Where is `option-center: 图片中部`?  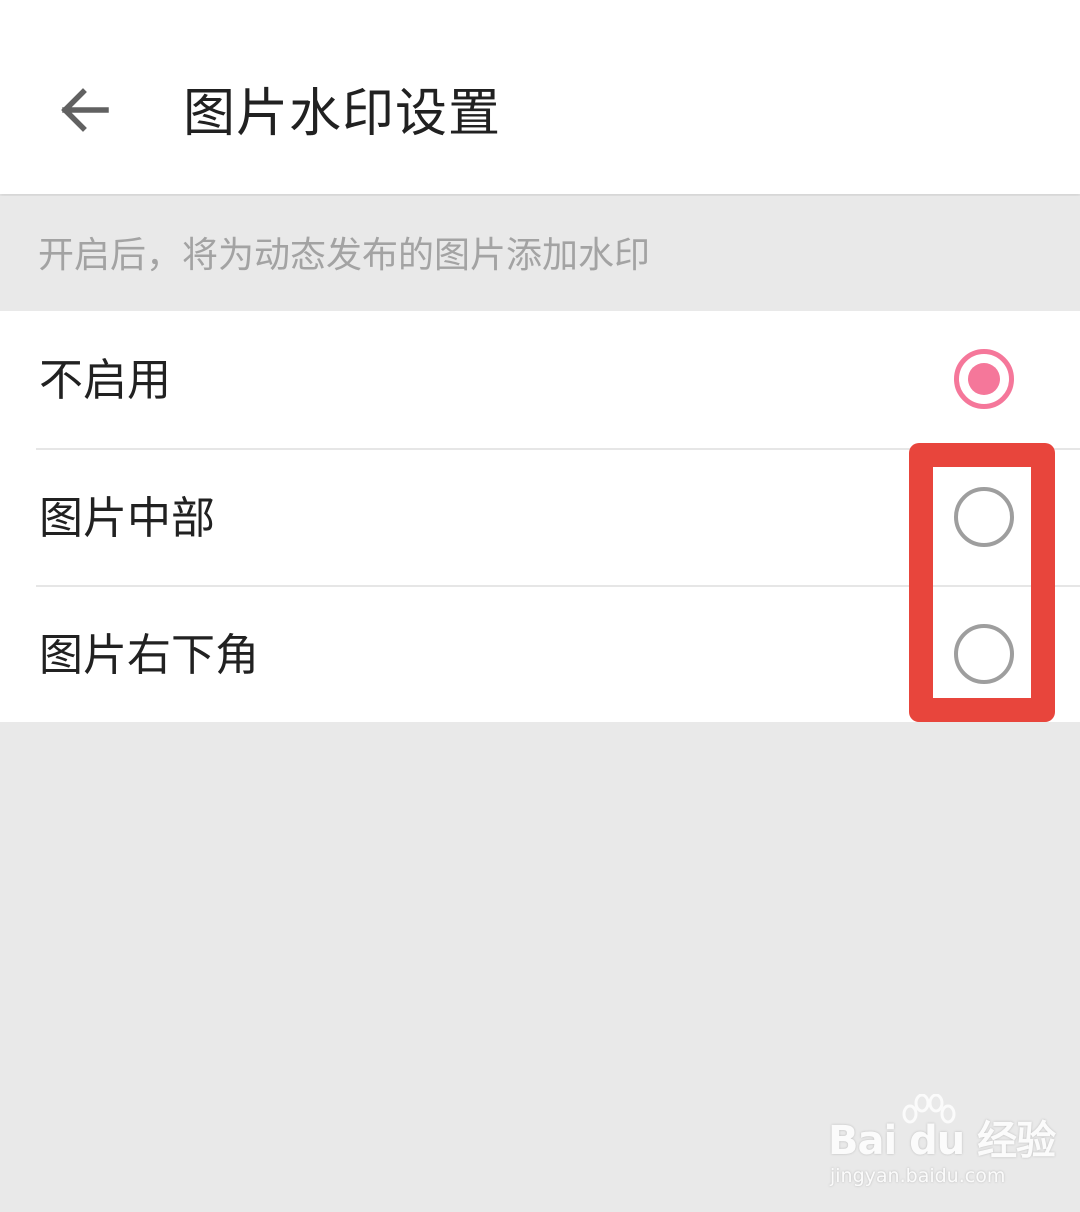 option-center: 图片中部 is located at coordinates (540, 517).